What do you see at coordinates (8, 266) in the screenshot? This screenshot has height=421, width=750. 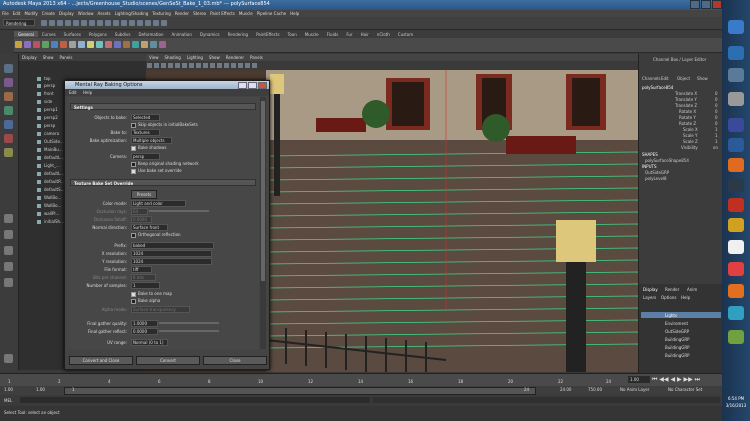 I see `outliner-layout-icon` at bounding box center [8, 266].